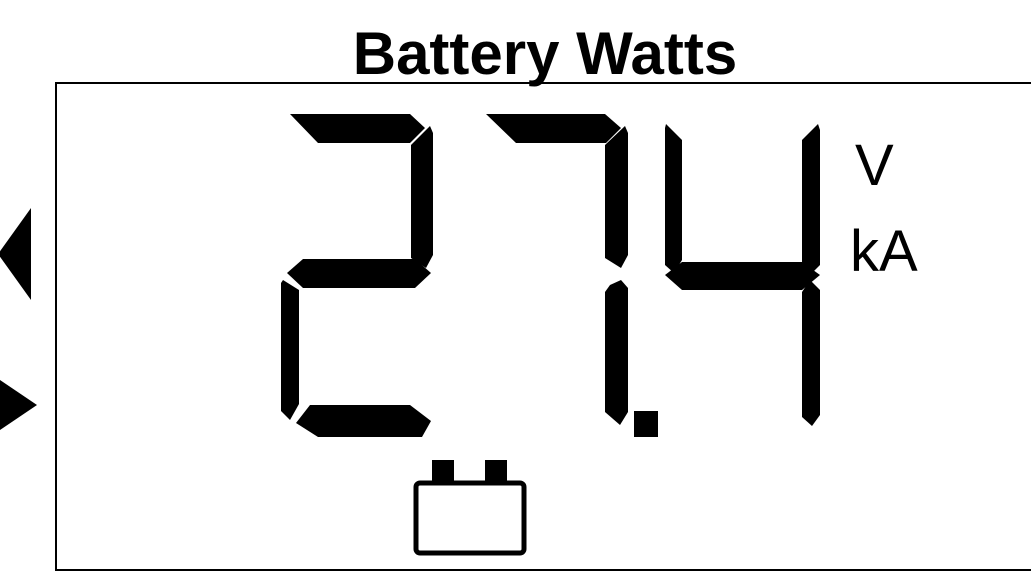 The image size is (1031, 579). I want to click on segment-e, so click(290, 350).